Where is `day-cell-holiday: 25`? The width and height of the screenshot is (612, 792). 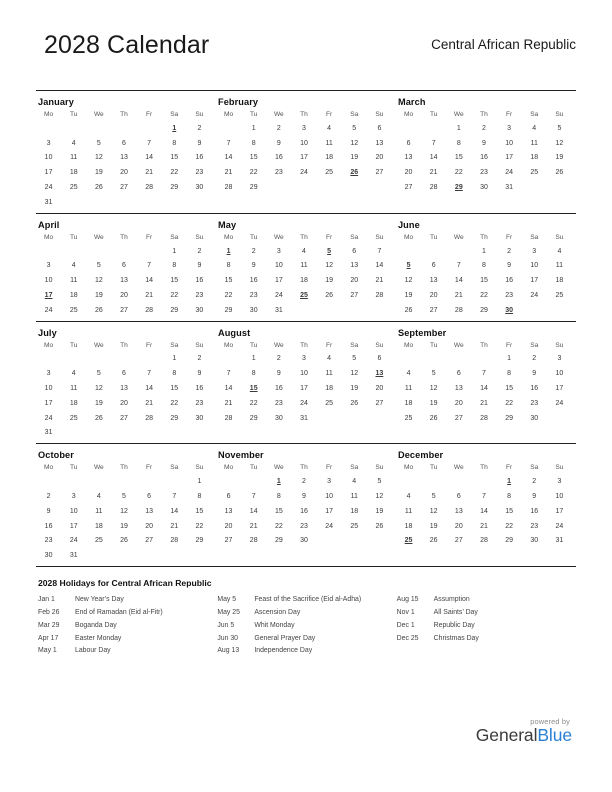 day-cell-holiday: 25 is located at coordinates (408, 540).